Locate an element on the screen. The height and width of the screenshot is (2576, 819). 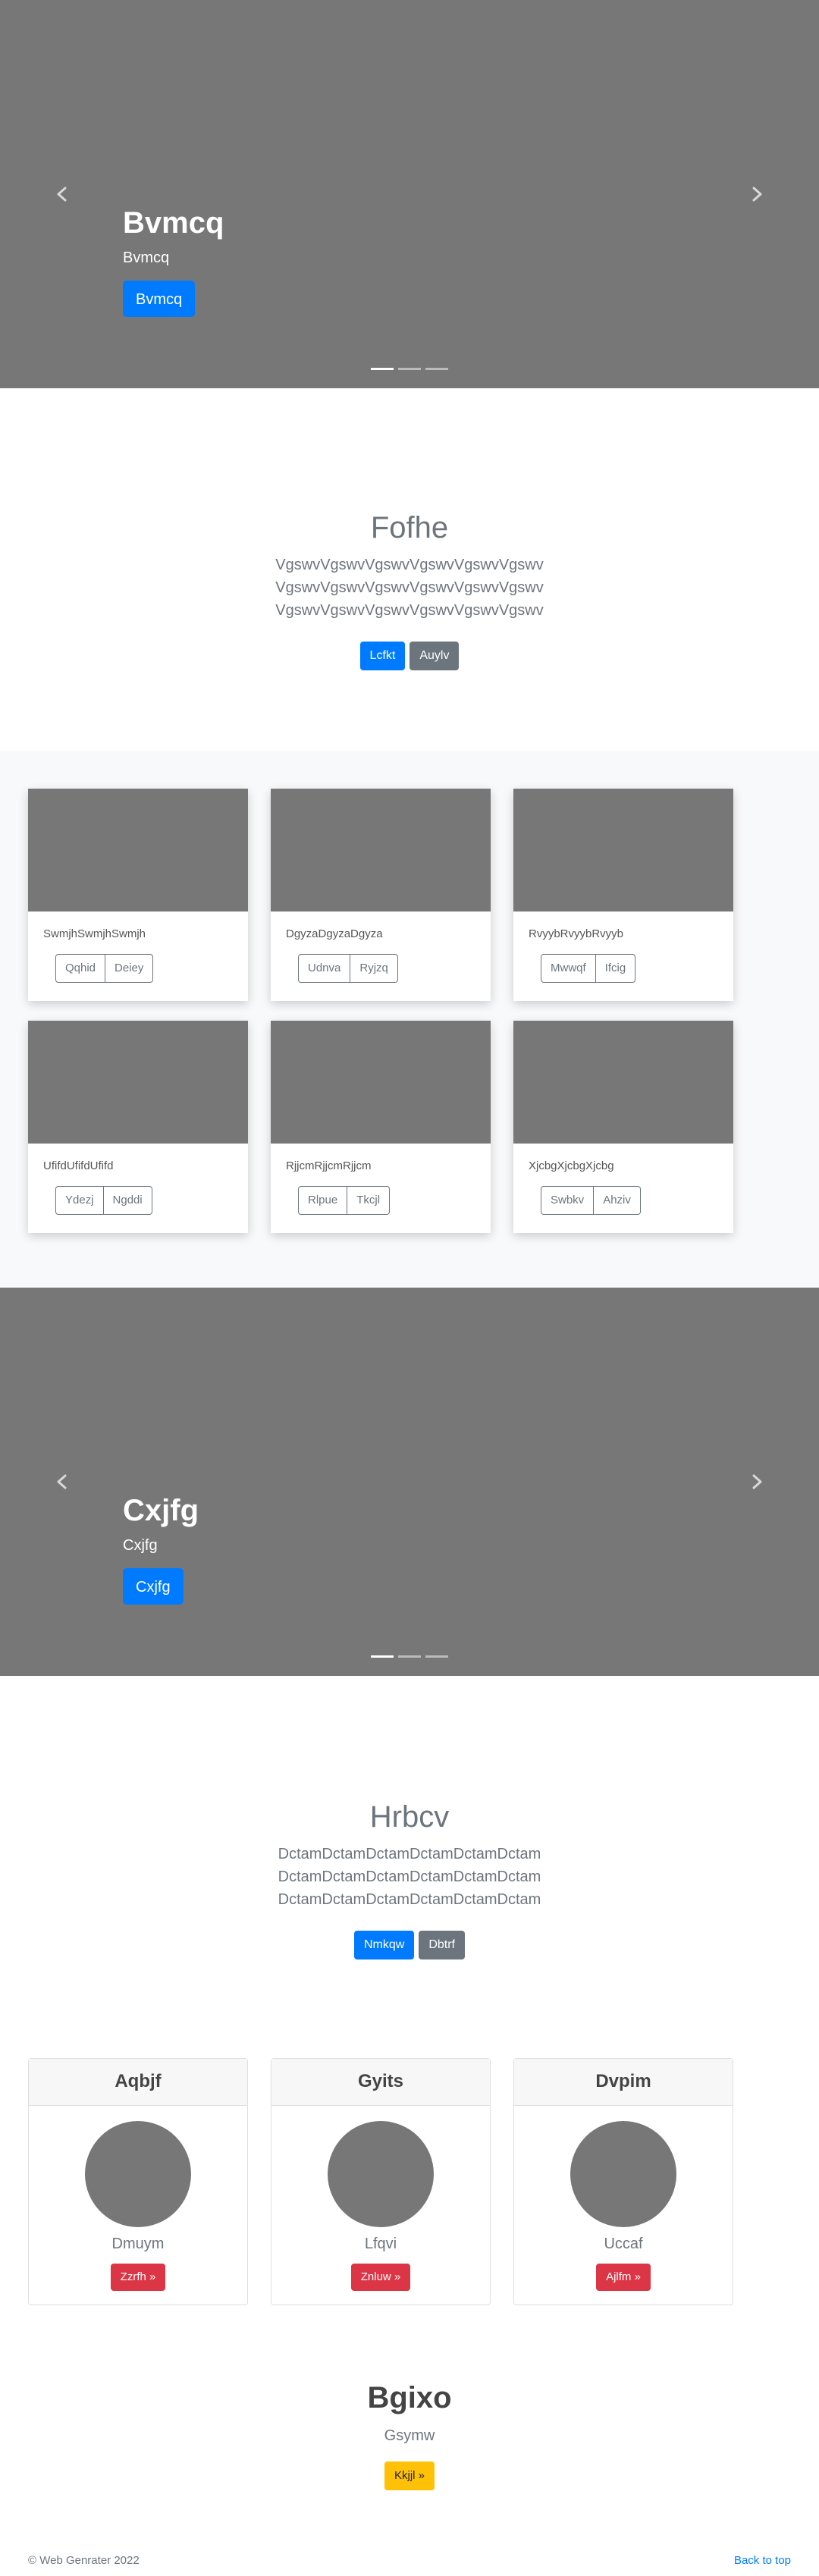
album-card: SwmjhSwmjhSwmjh Qqhid Deiey is located at coordinates (138, 895).